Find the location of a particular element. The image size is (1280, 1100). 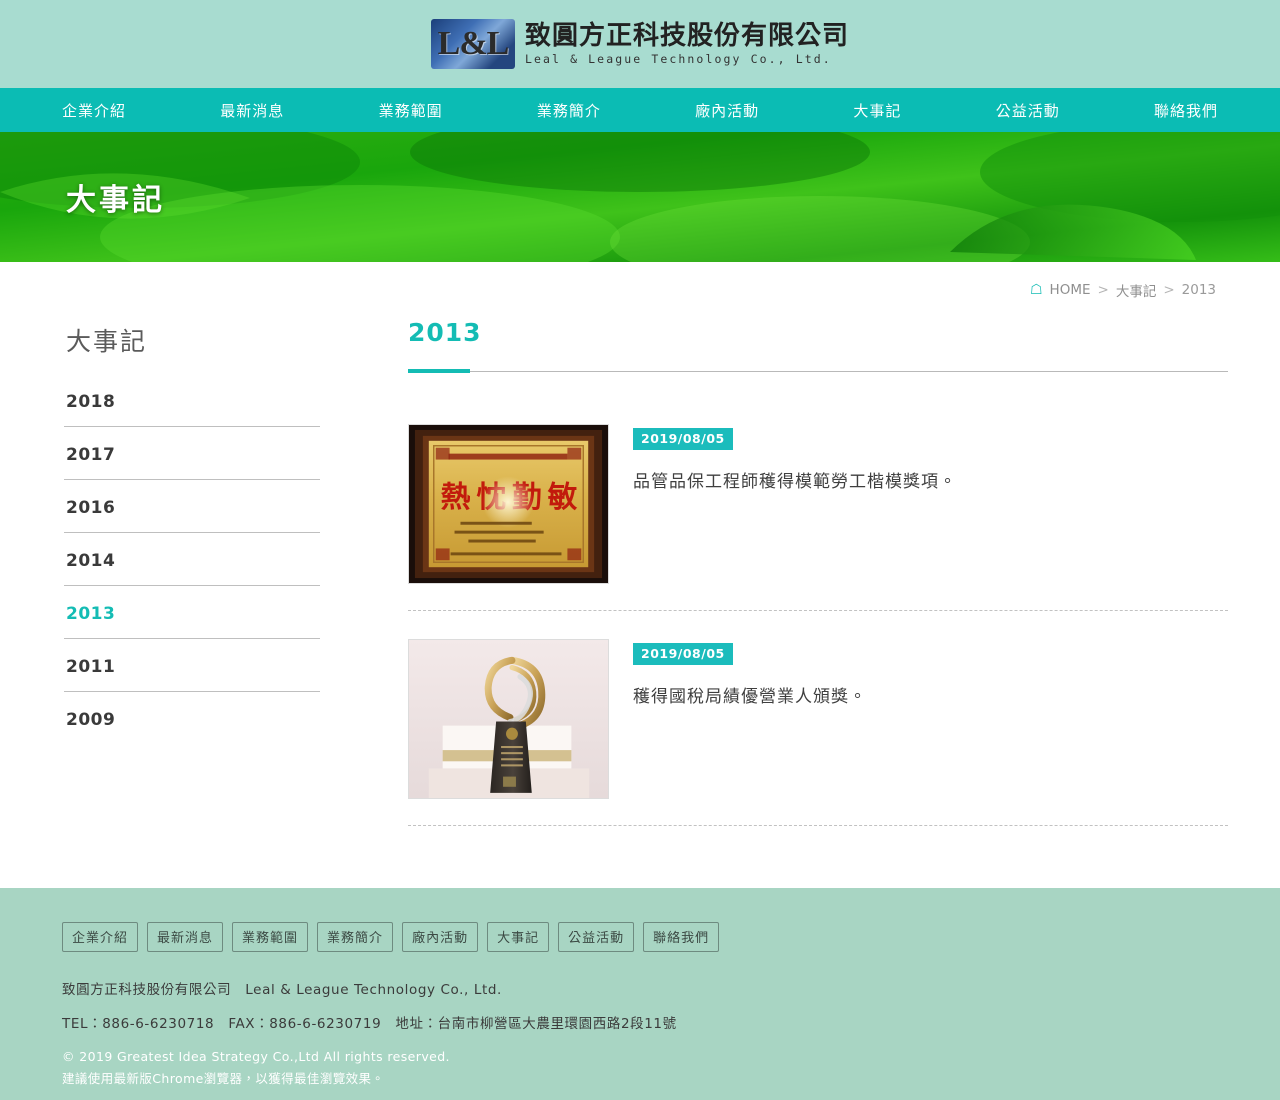

page-banner: 大事記 is located at coordinates (640, 197).